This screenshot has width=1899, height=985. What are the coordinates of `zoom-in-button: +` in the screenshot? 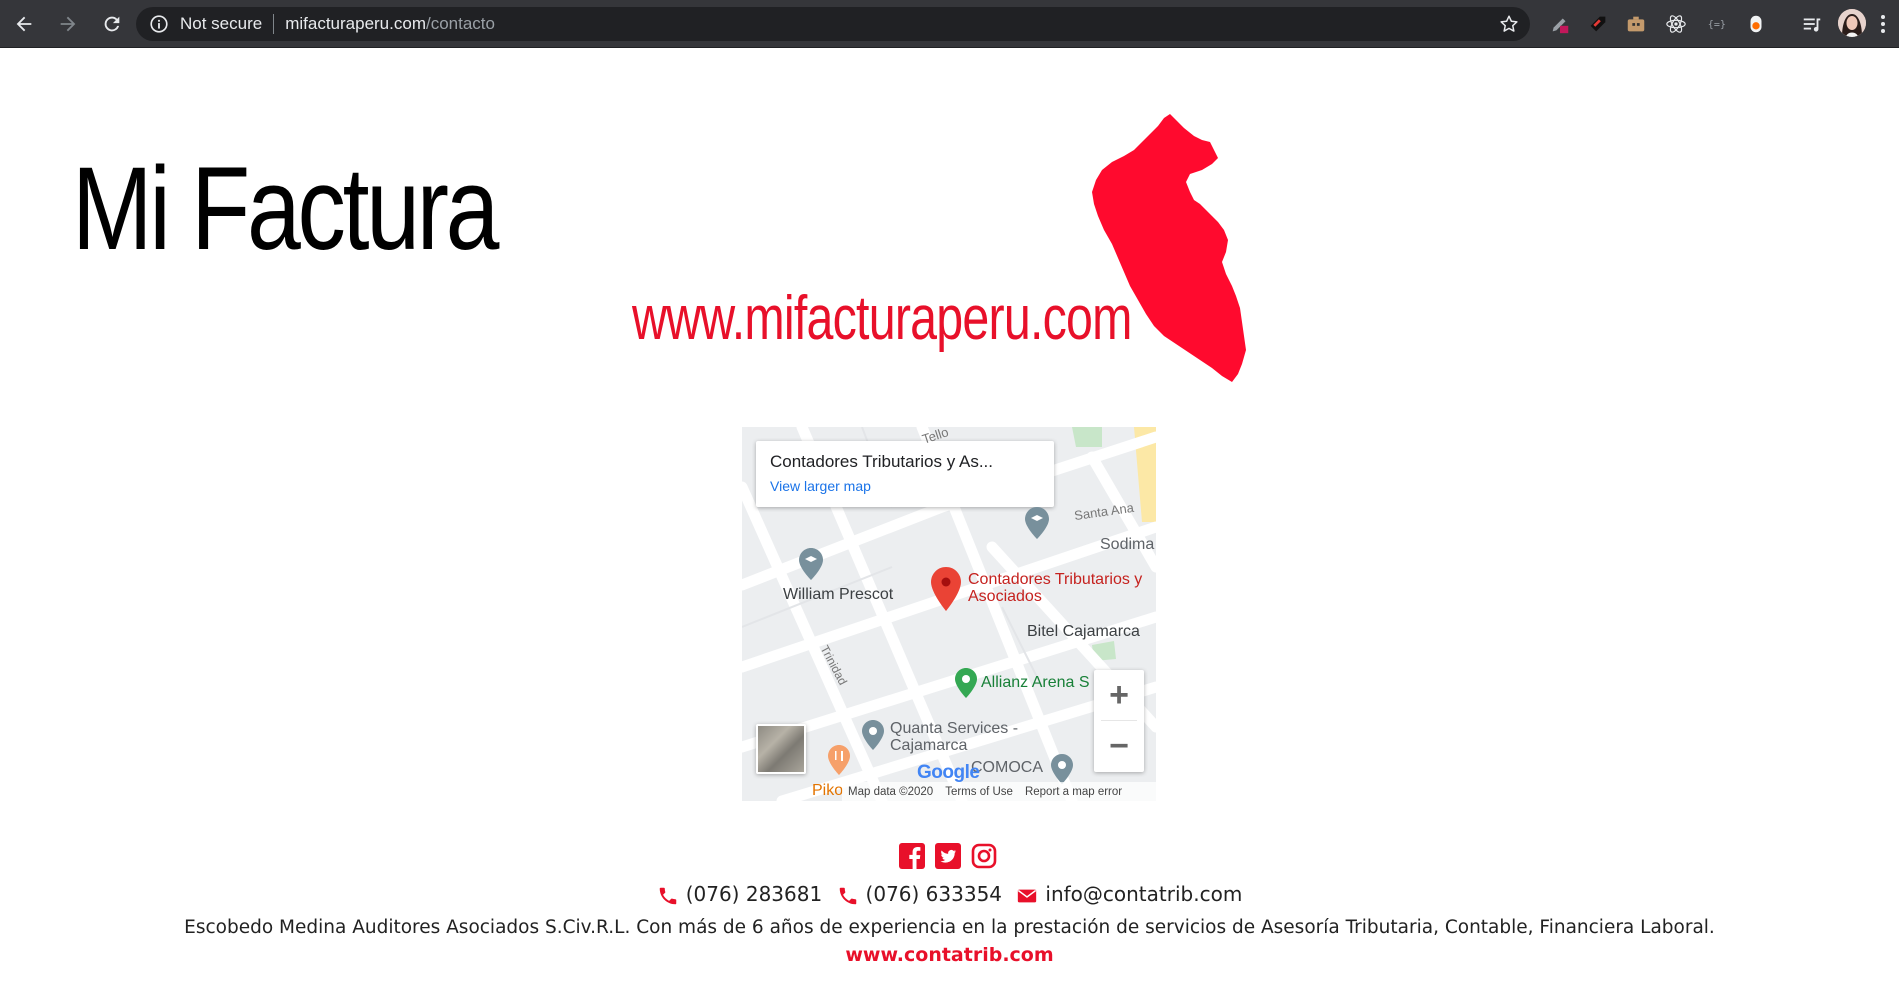 It's located at (1119, 695).